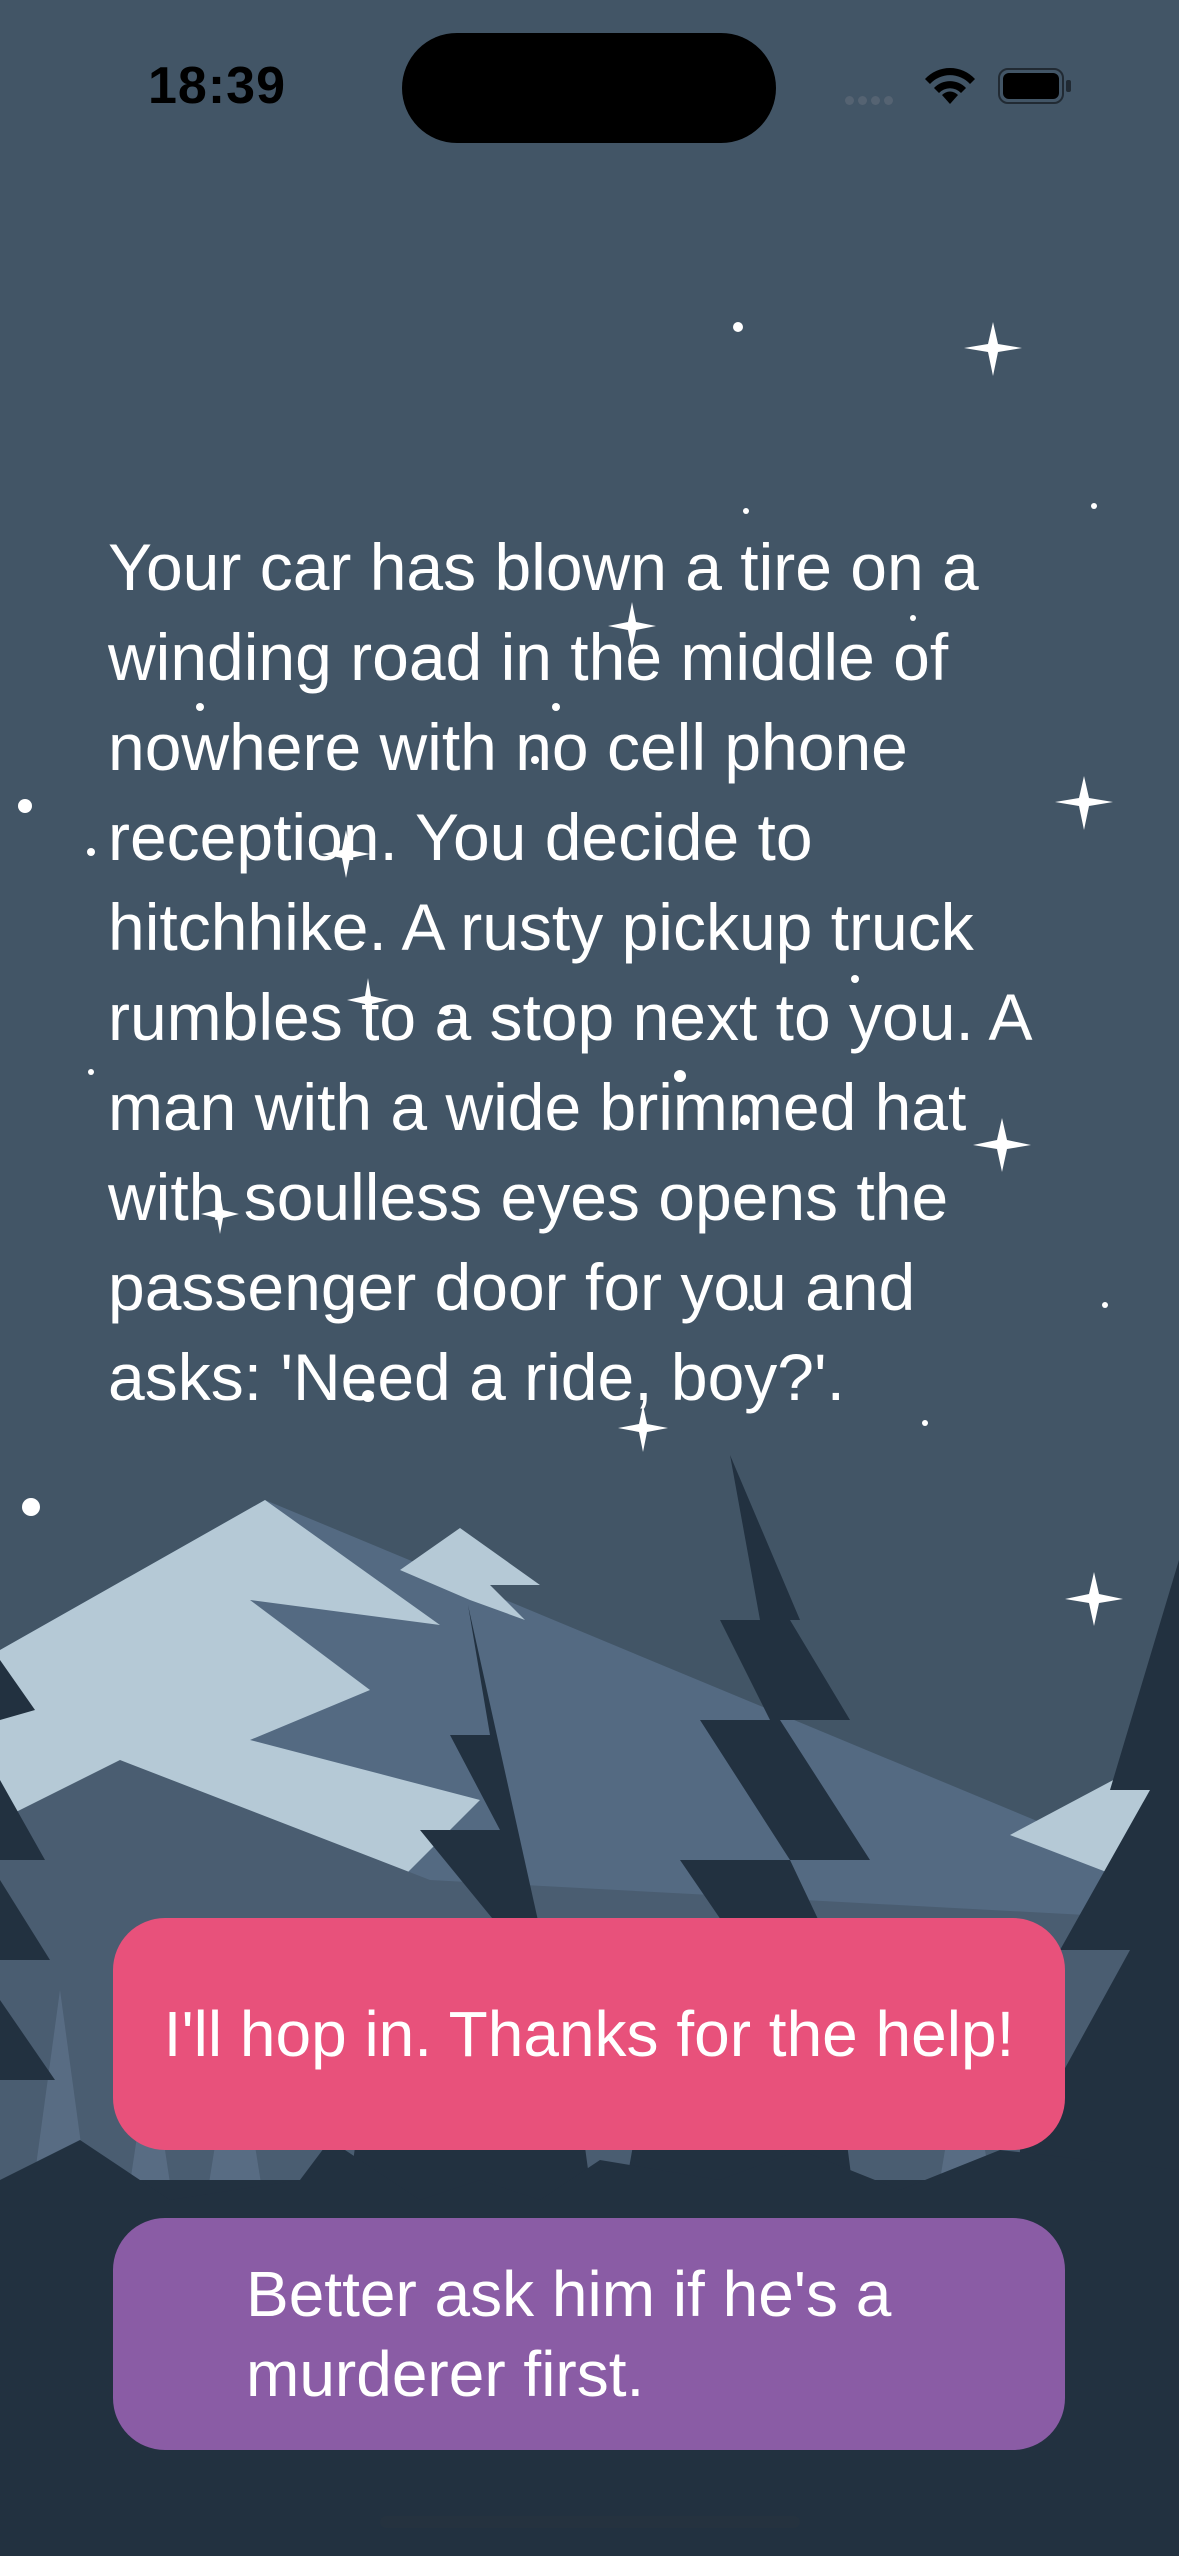 This screenshot has width=1179, height=2556. Describe the element at coordinates (950, 86) in the screenshot. I see `wifi-icon` at that location.